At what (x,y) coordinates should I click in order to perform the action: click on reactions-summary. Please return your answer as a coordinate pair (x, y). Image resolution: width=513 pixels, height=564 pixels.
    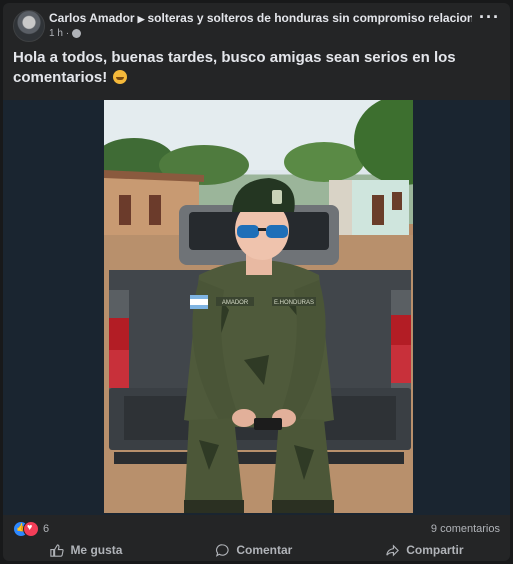
    Looking at the image, I should click on (27, 529).